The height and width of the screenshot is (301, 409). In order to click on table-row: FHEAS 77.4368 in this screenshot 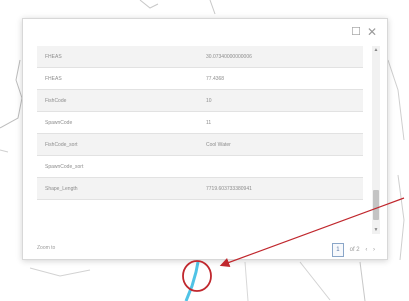, I will do `click(200, 78)`.